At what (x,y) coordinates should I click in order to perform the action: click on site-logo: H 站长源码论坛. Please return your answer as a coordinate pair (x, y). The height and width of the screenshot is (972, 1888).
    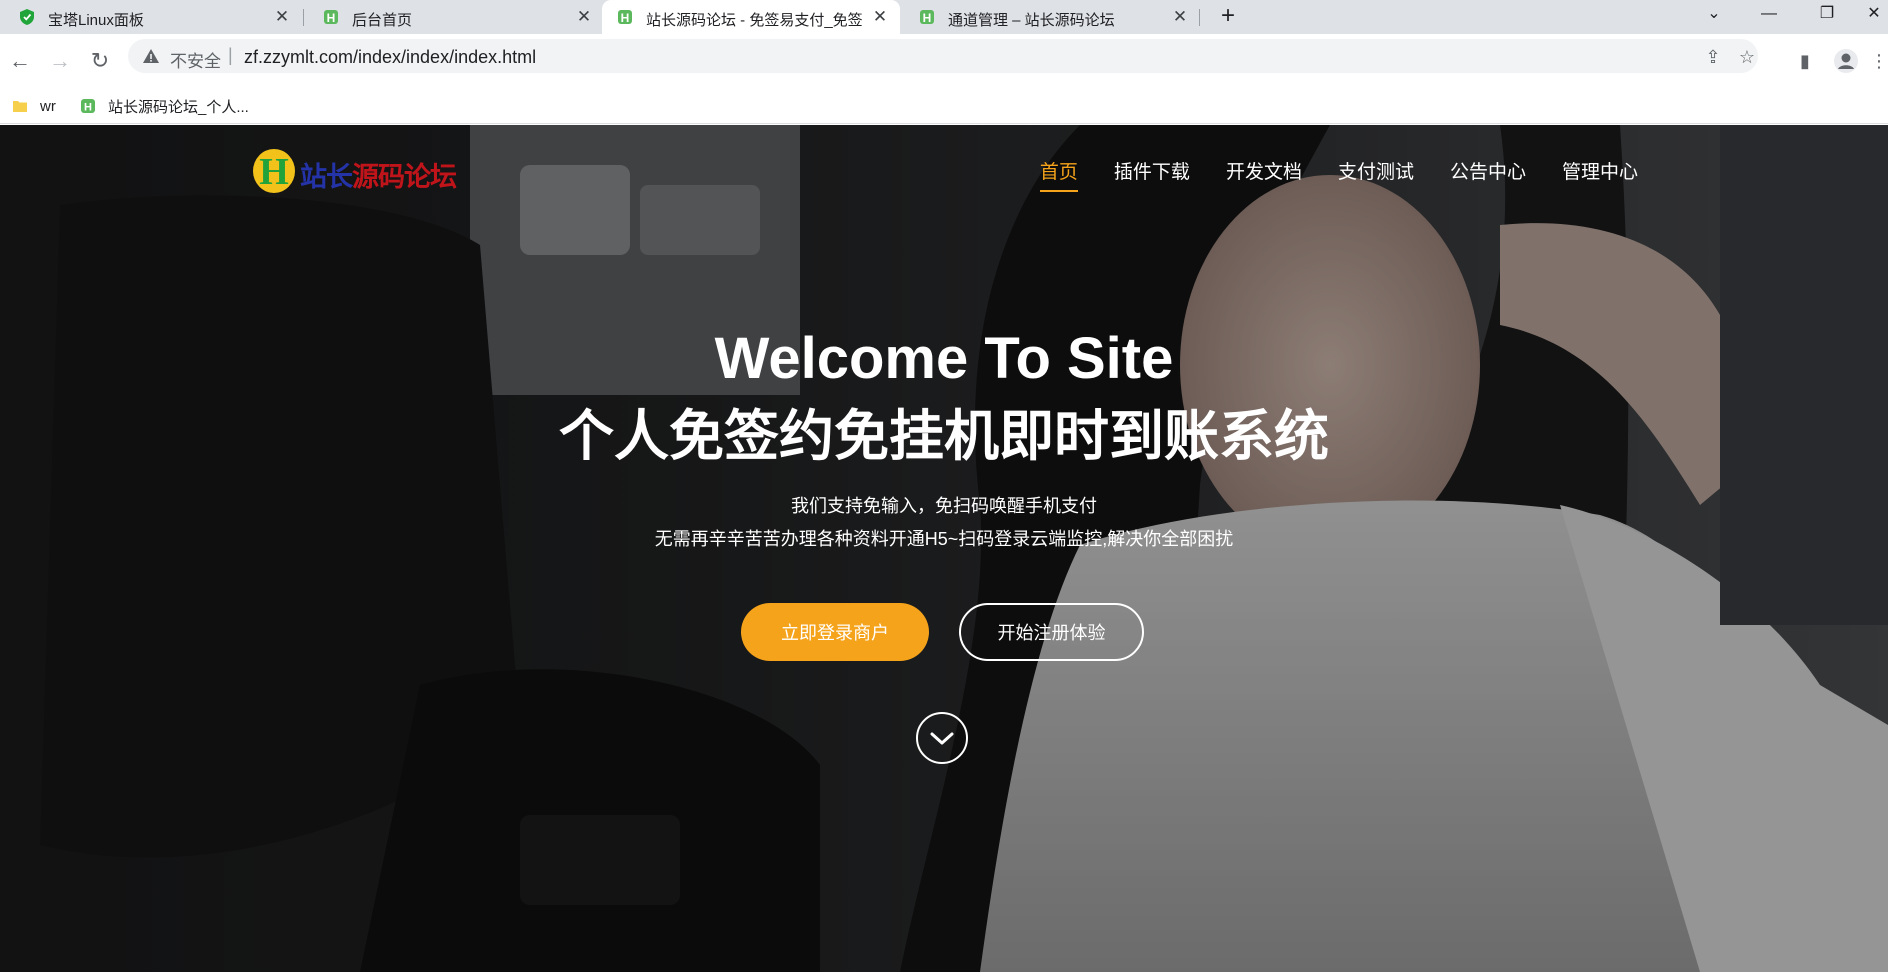
    Looking at the image, I should click on (354, 171).